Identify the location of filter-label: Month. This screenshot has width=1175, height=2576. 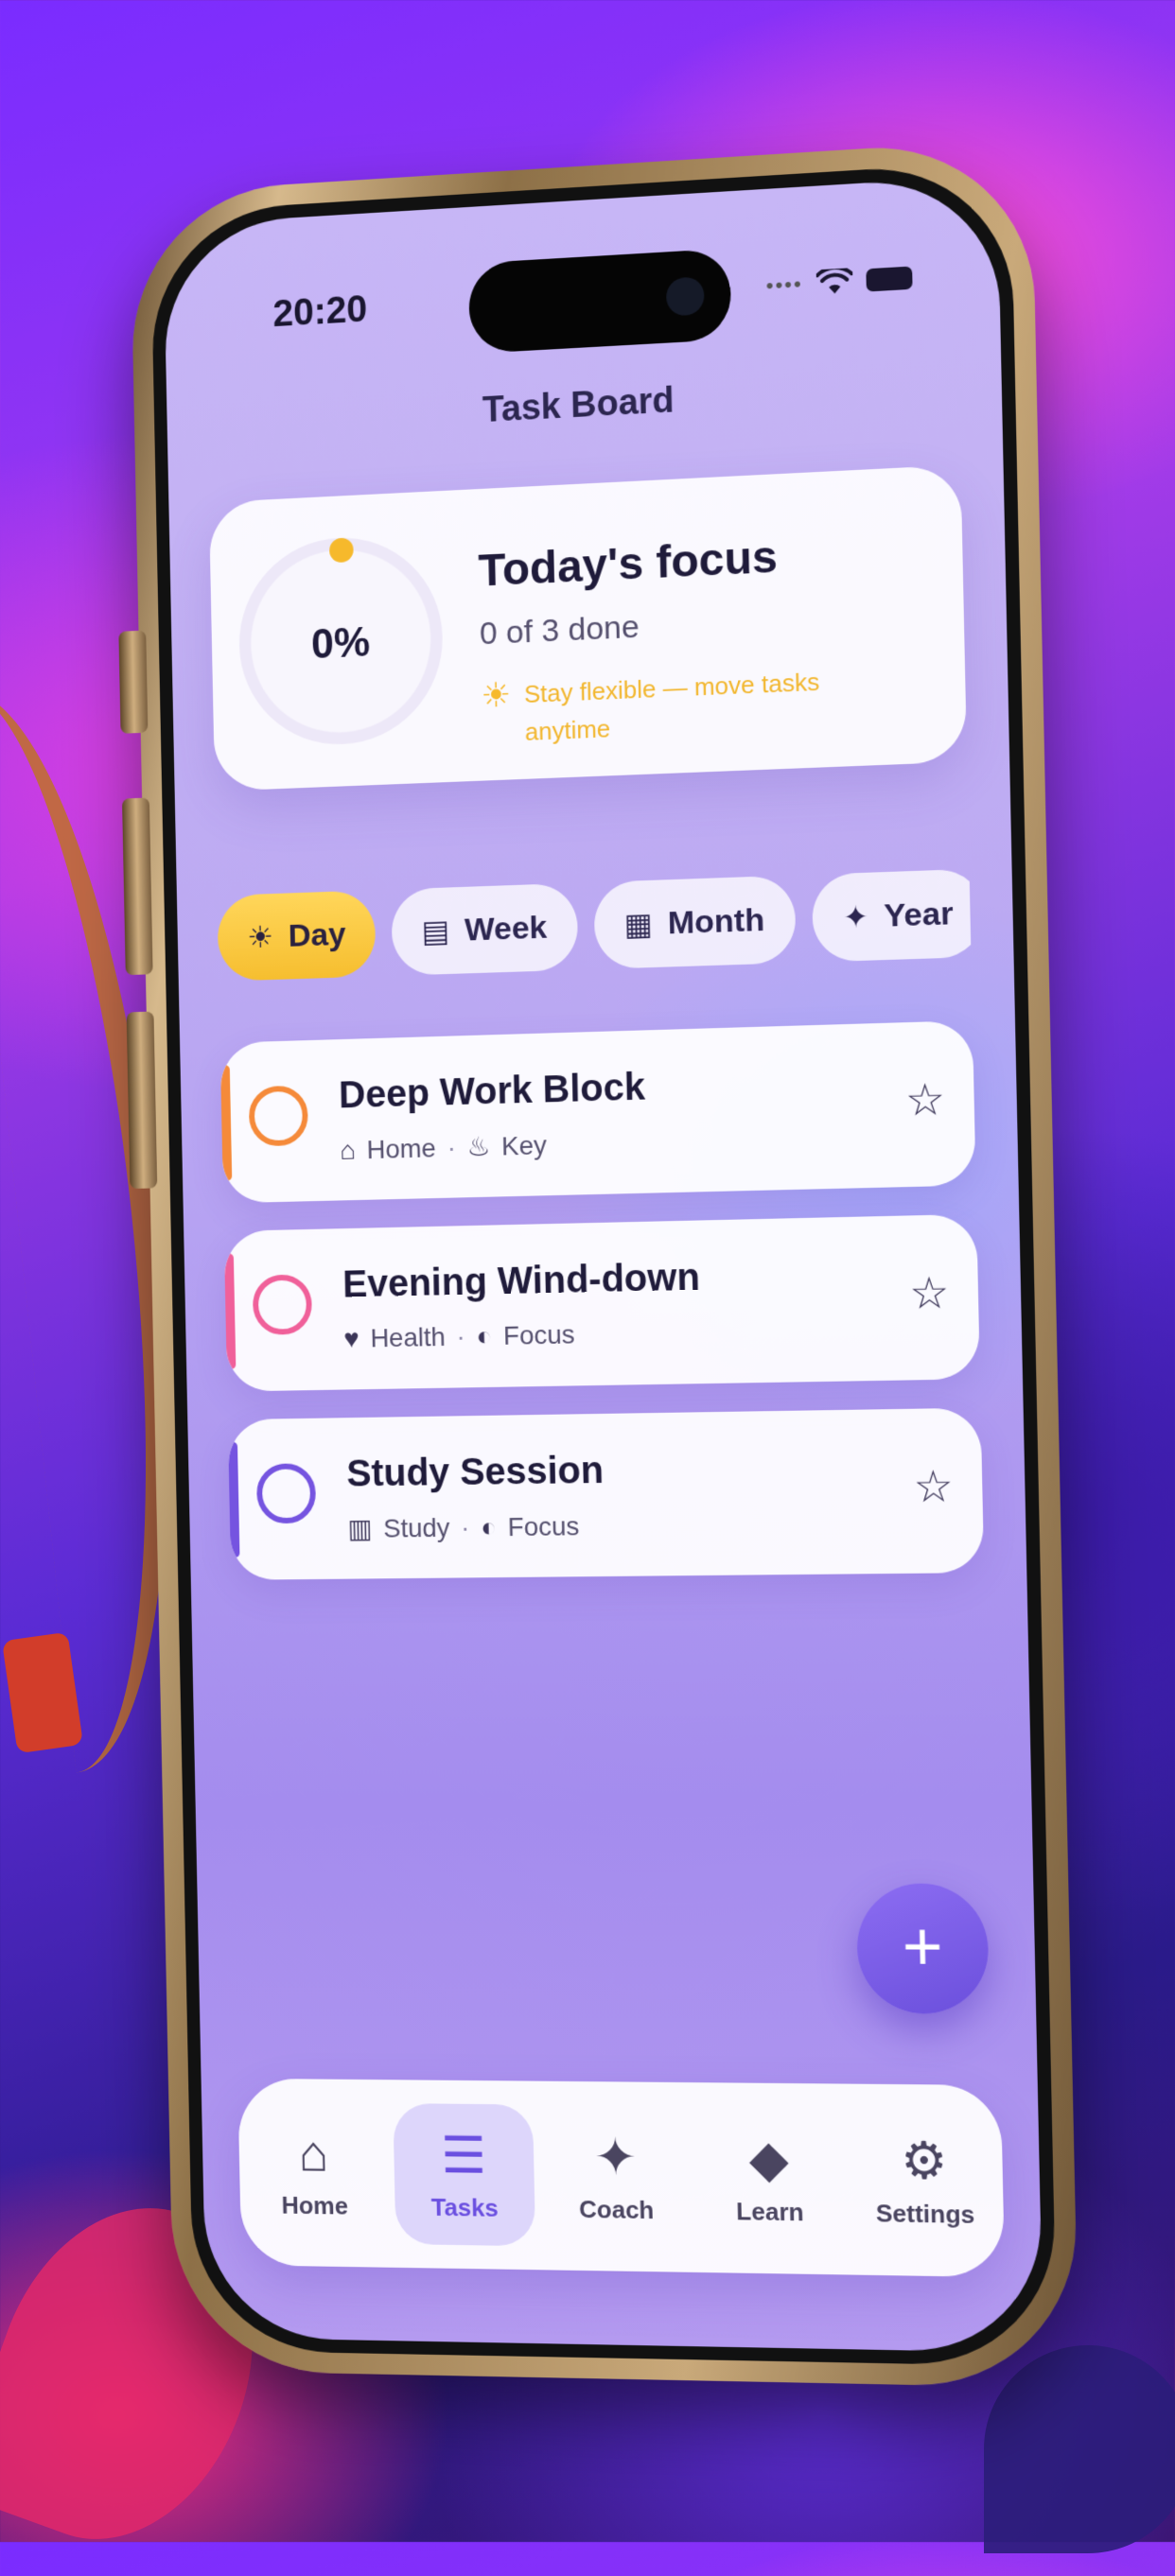
(716, 921).